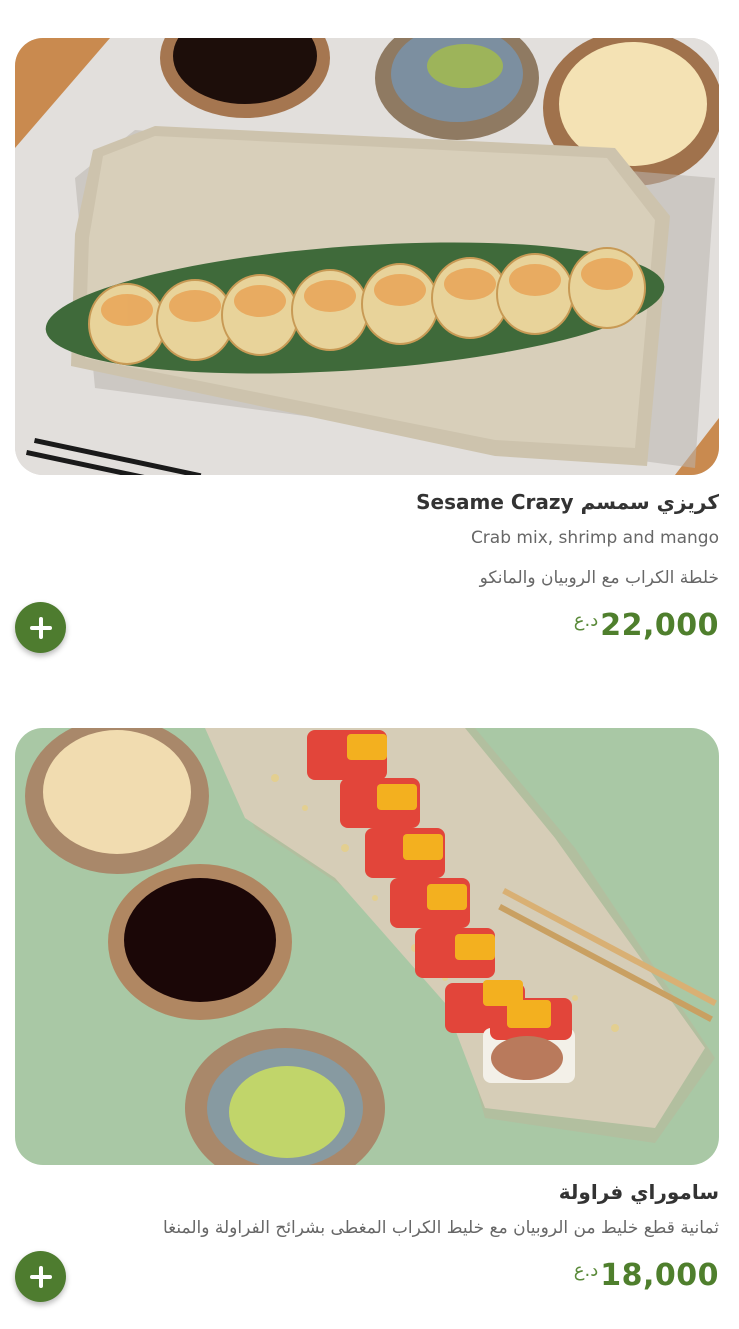  Describe the element at coordinates (659, 625) in the screenshot. I see `price-value: 22,000` at that location.